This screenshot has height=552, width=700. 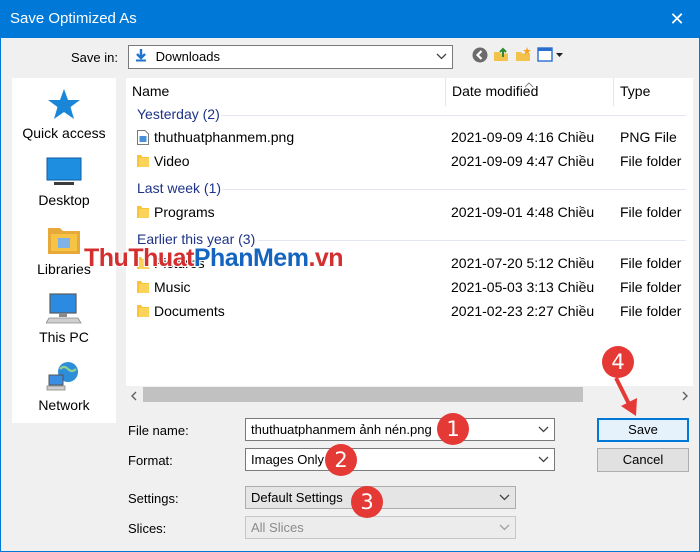 What do you see at coordinates (648, 137) in the screenshot?
I see `row-type: PNG File` at bounding box center [648, 137].